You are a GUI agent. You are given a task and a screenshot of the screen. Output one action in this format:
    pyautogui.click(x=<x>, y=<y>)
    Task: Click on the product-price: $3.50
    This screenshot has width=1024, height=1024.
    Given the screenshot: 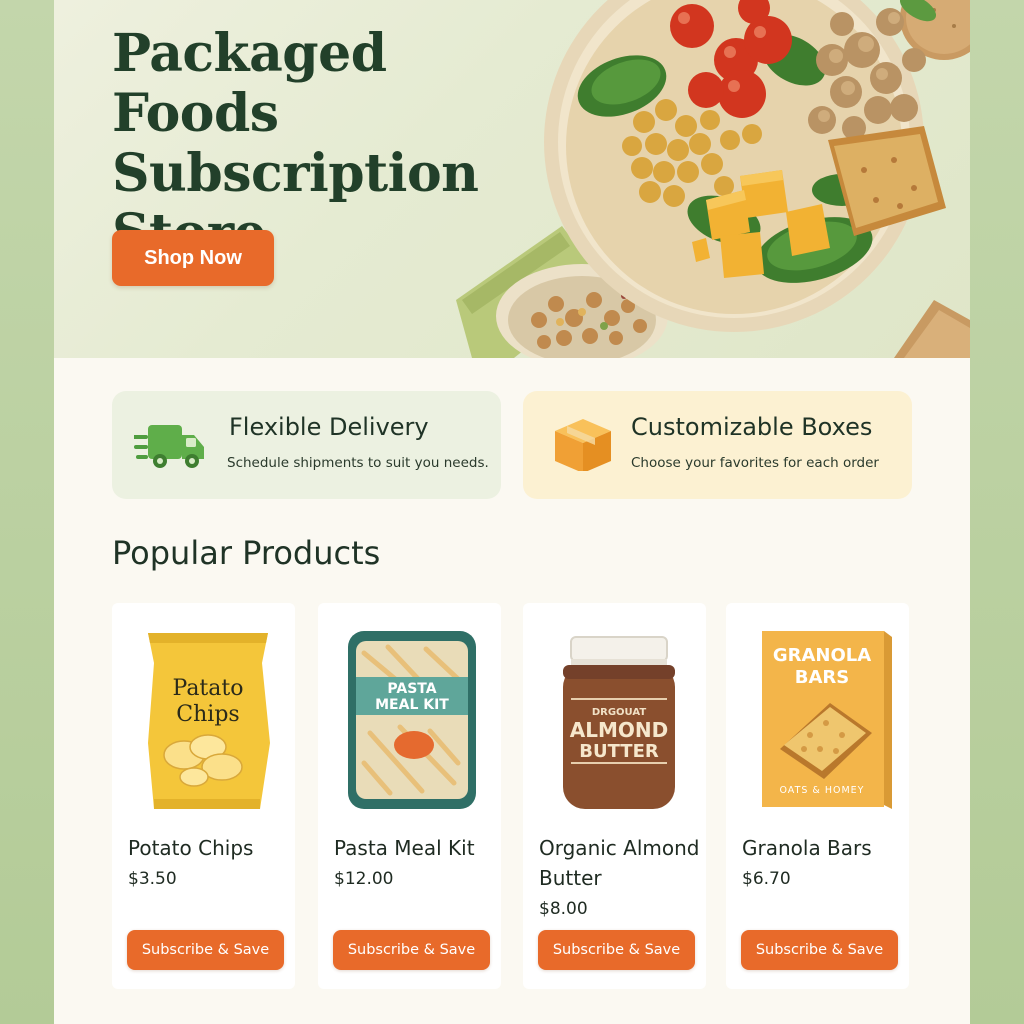 What is the action you would take?
    pyautogui.click(x=152, y=879)
    